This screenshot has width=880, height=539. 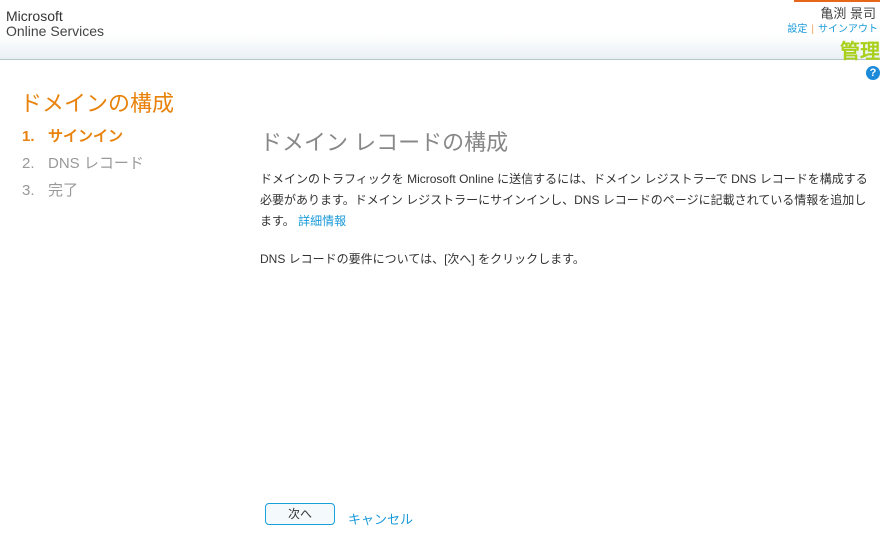 I want to click on page-title: ドメインの構成, so click(x=97, y=103).